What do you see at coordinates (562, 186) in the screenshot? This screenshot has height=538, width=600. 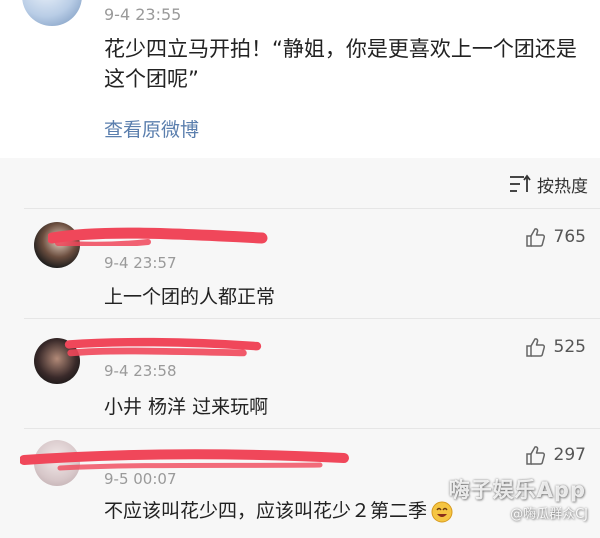 I see `sort-label: 按热度` at bounding box center [562, 186].